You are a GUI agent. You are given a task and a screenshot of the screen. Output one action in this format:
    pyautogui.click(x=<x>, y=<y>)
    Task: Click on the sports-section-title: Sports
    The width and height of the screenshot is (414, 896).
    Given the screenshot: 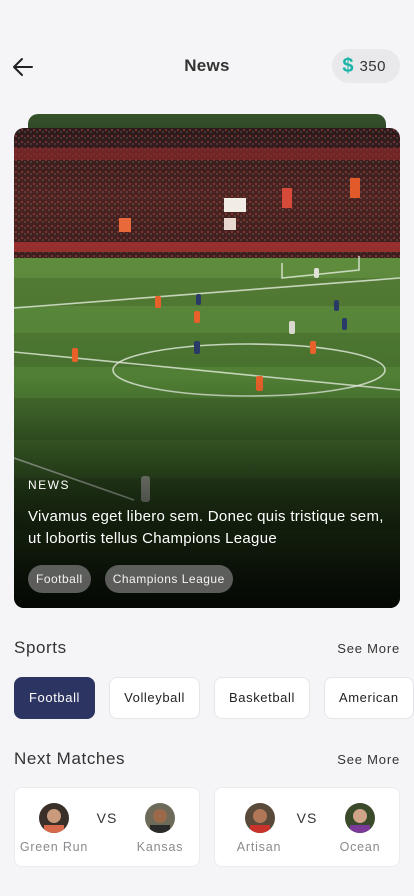 What is the action you would take?
    pyautogui.click(x=40, y=647)
    